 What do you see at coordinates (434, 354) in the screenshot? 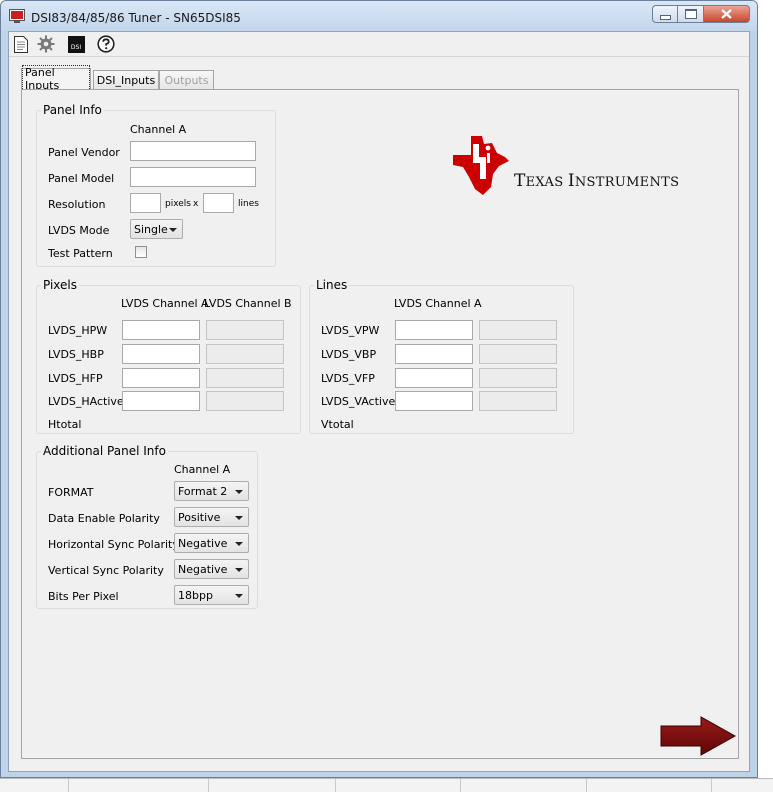
I see `lvds-vbp-a-field` at bounding box center [434, 354].